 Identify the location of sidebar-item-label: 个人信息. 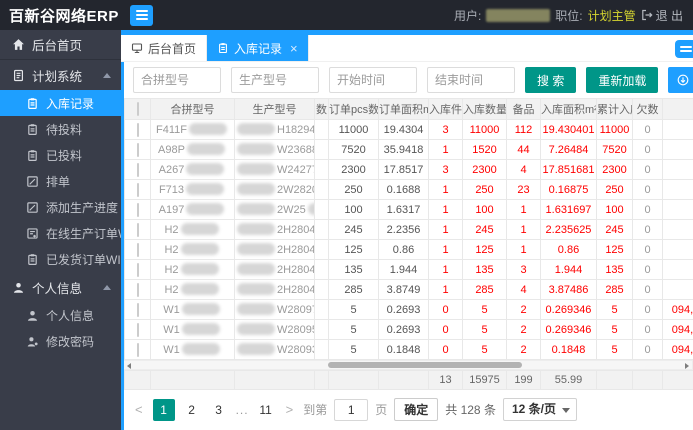
(57, 288).